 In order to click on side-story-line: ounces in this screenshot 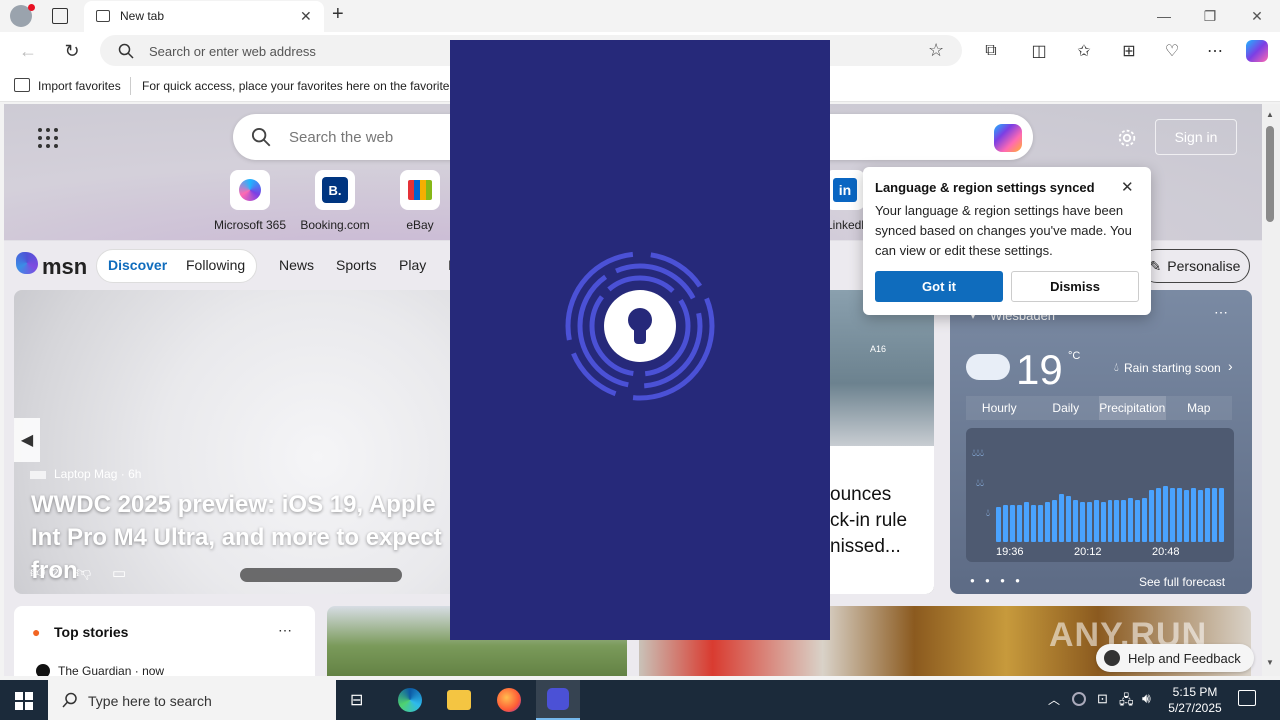, I will do `click(861, 494)`.